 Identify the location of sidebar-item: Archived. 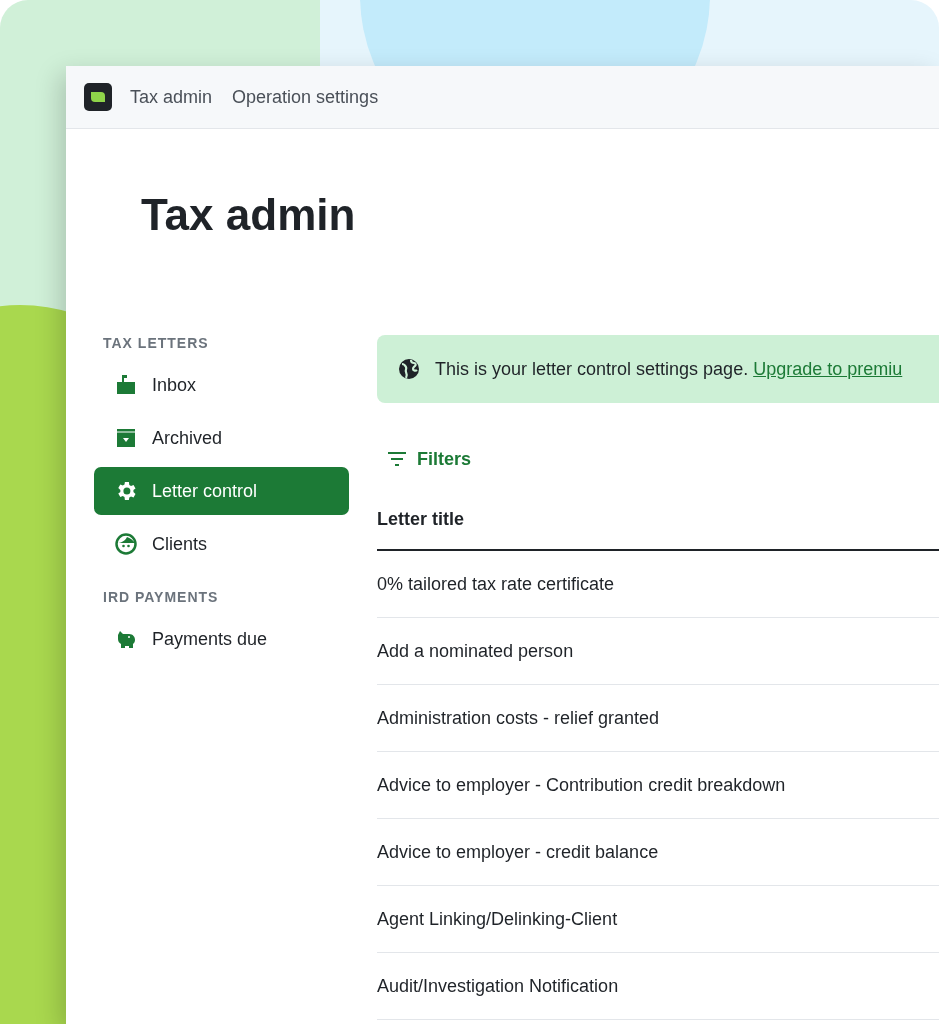
(221, 438).